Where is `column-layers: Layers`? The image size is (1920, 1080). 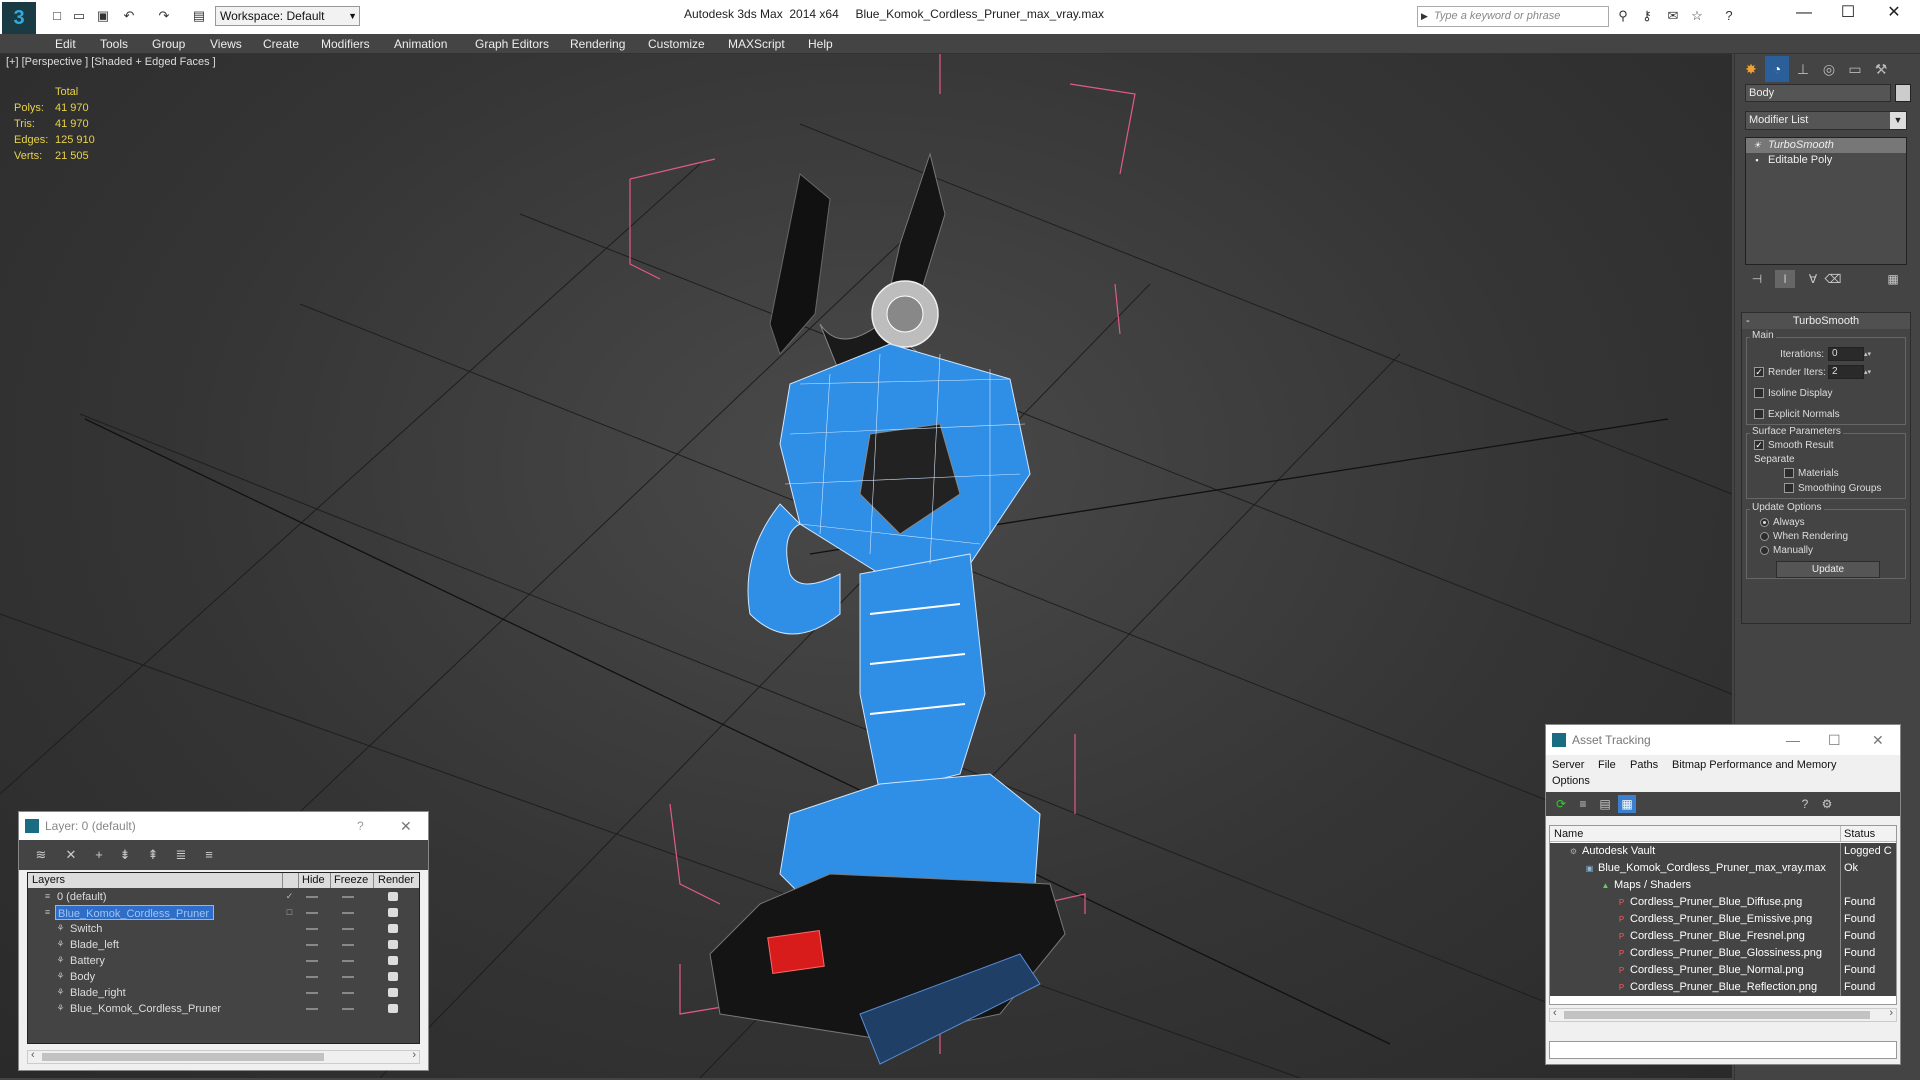
column-layers: Layers is located at coordinates (48, 880).